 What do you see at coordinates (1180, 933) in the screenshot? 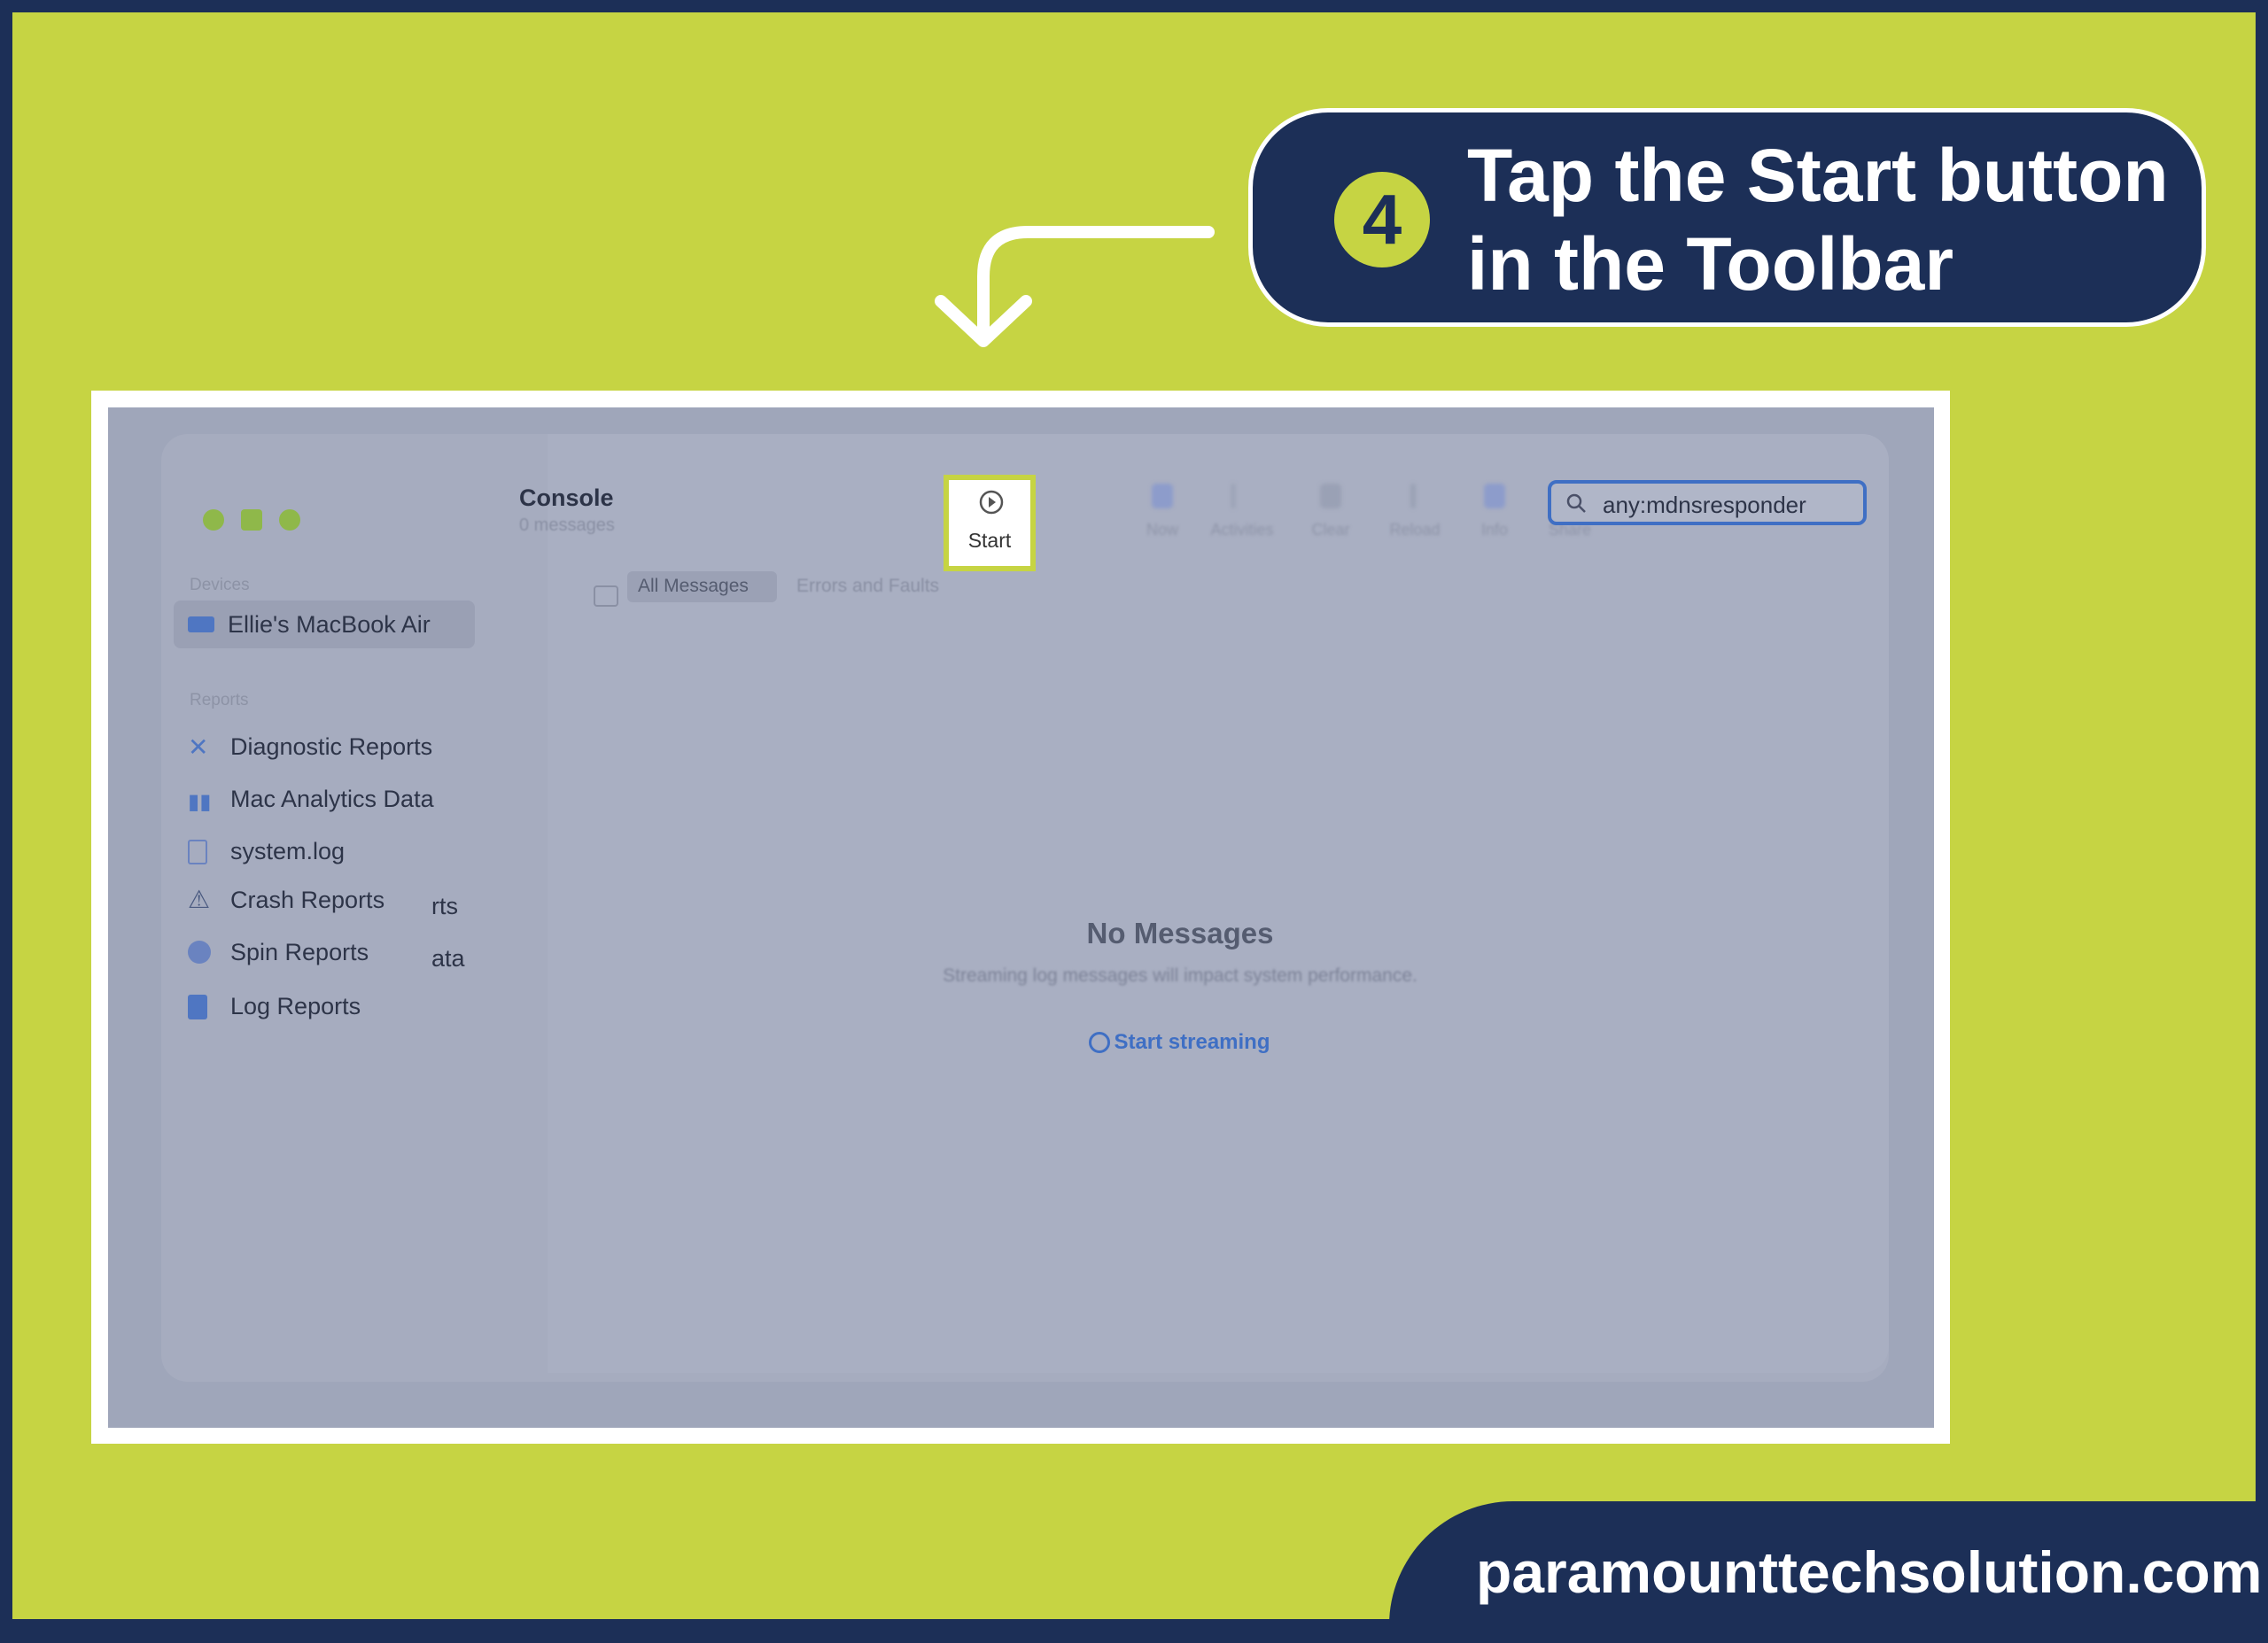
I see `empty-title: No Messages` at bounding box center [1180, 933].